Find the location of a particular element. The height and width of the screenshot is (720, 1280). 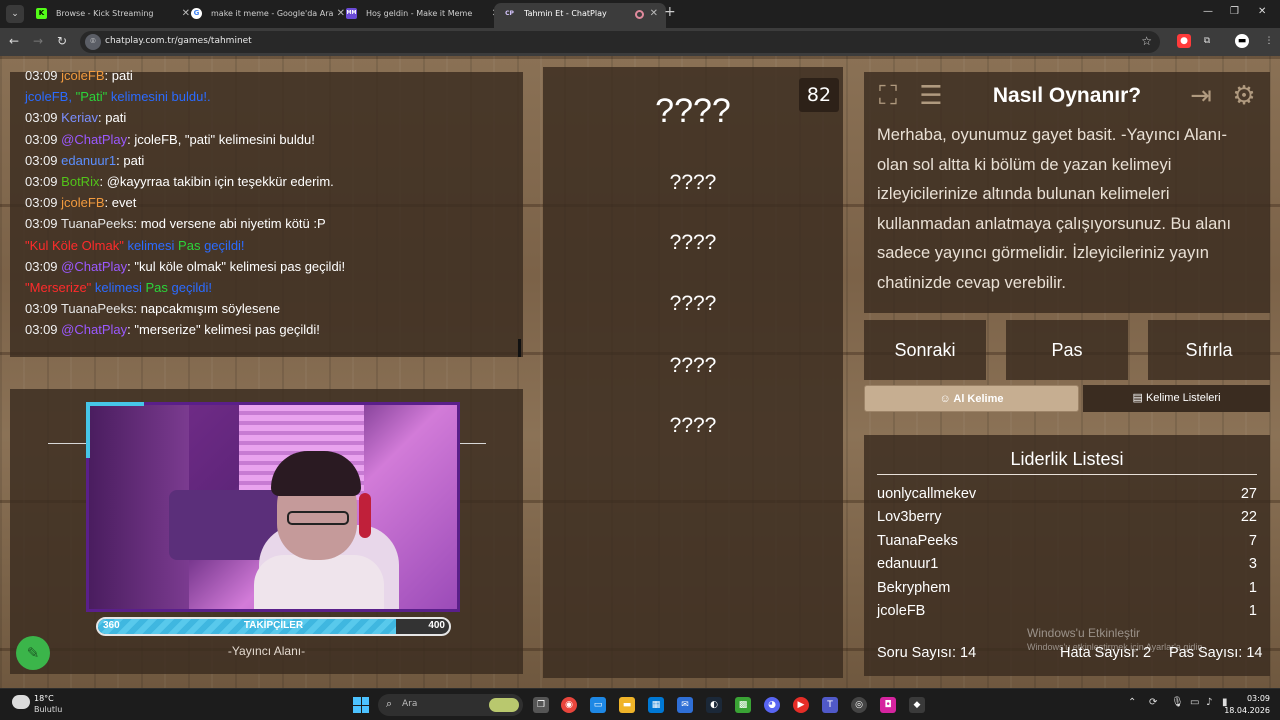

question-count: Soru Sayısı: 14 is located at coordinates (927, 653).